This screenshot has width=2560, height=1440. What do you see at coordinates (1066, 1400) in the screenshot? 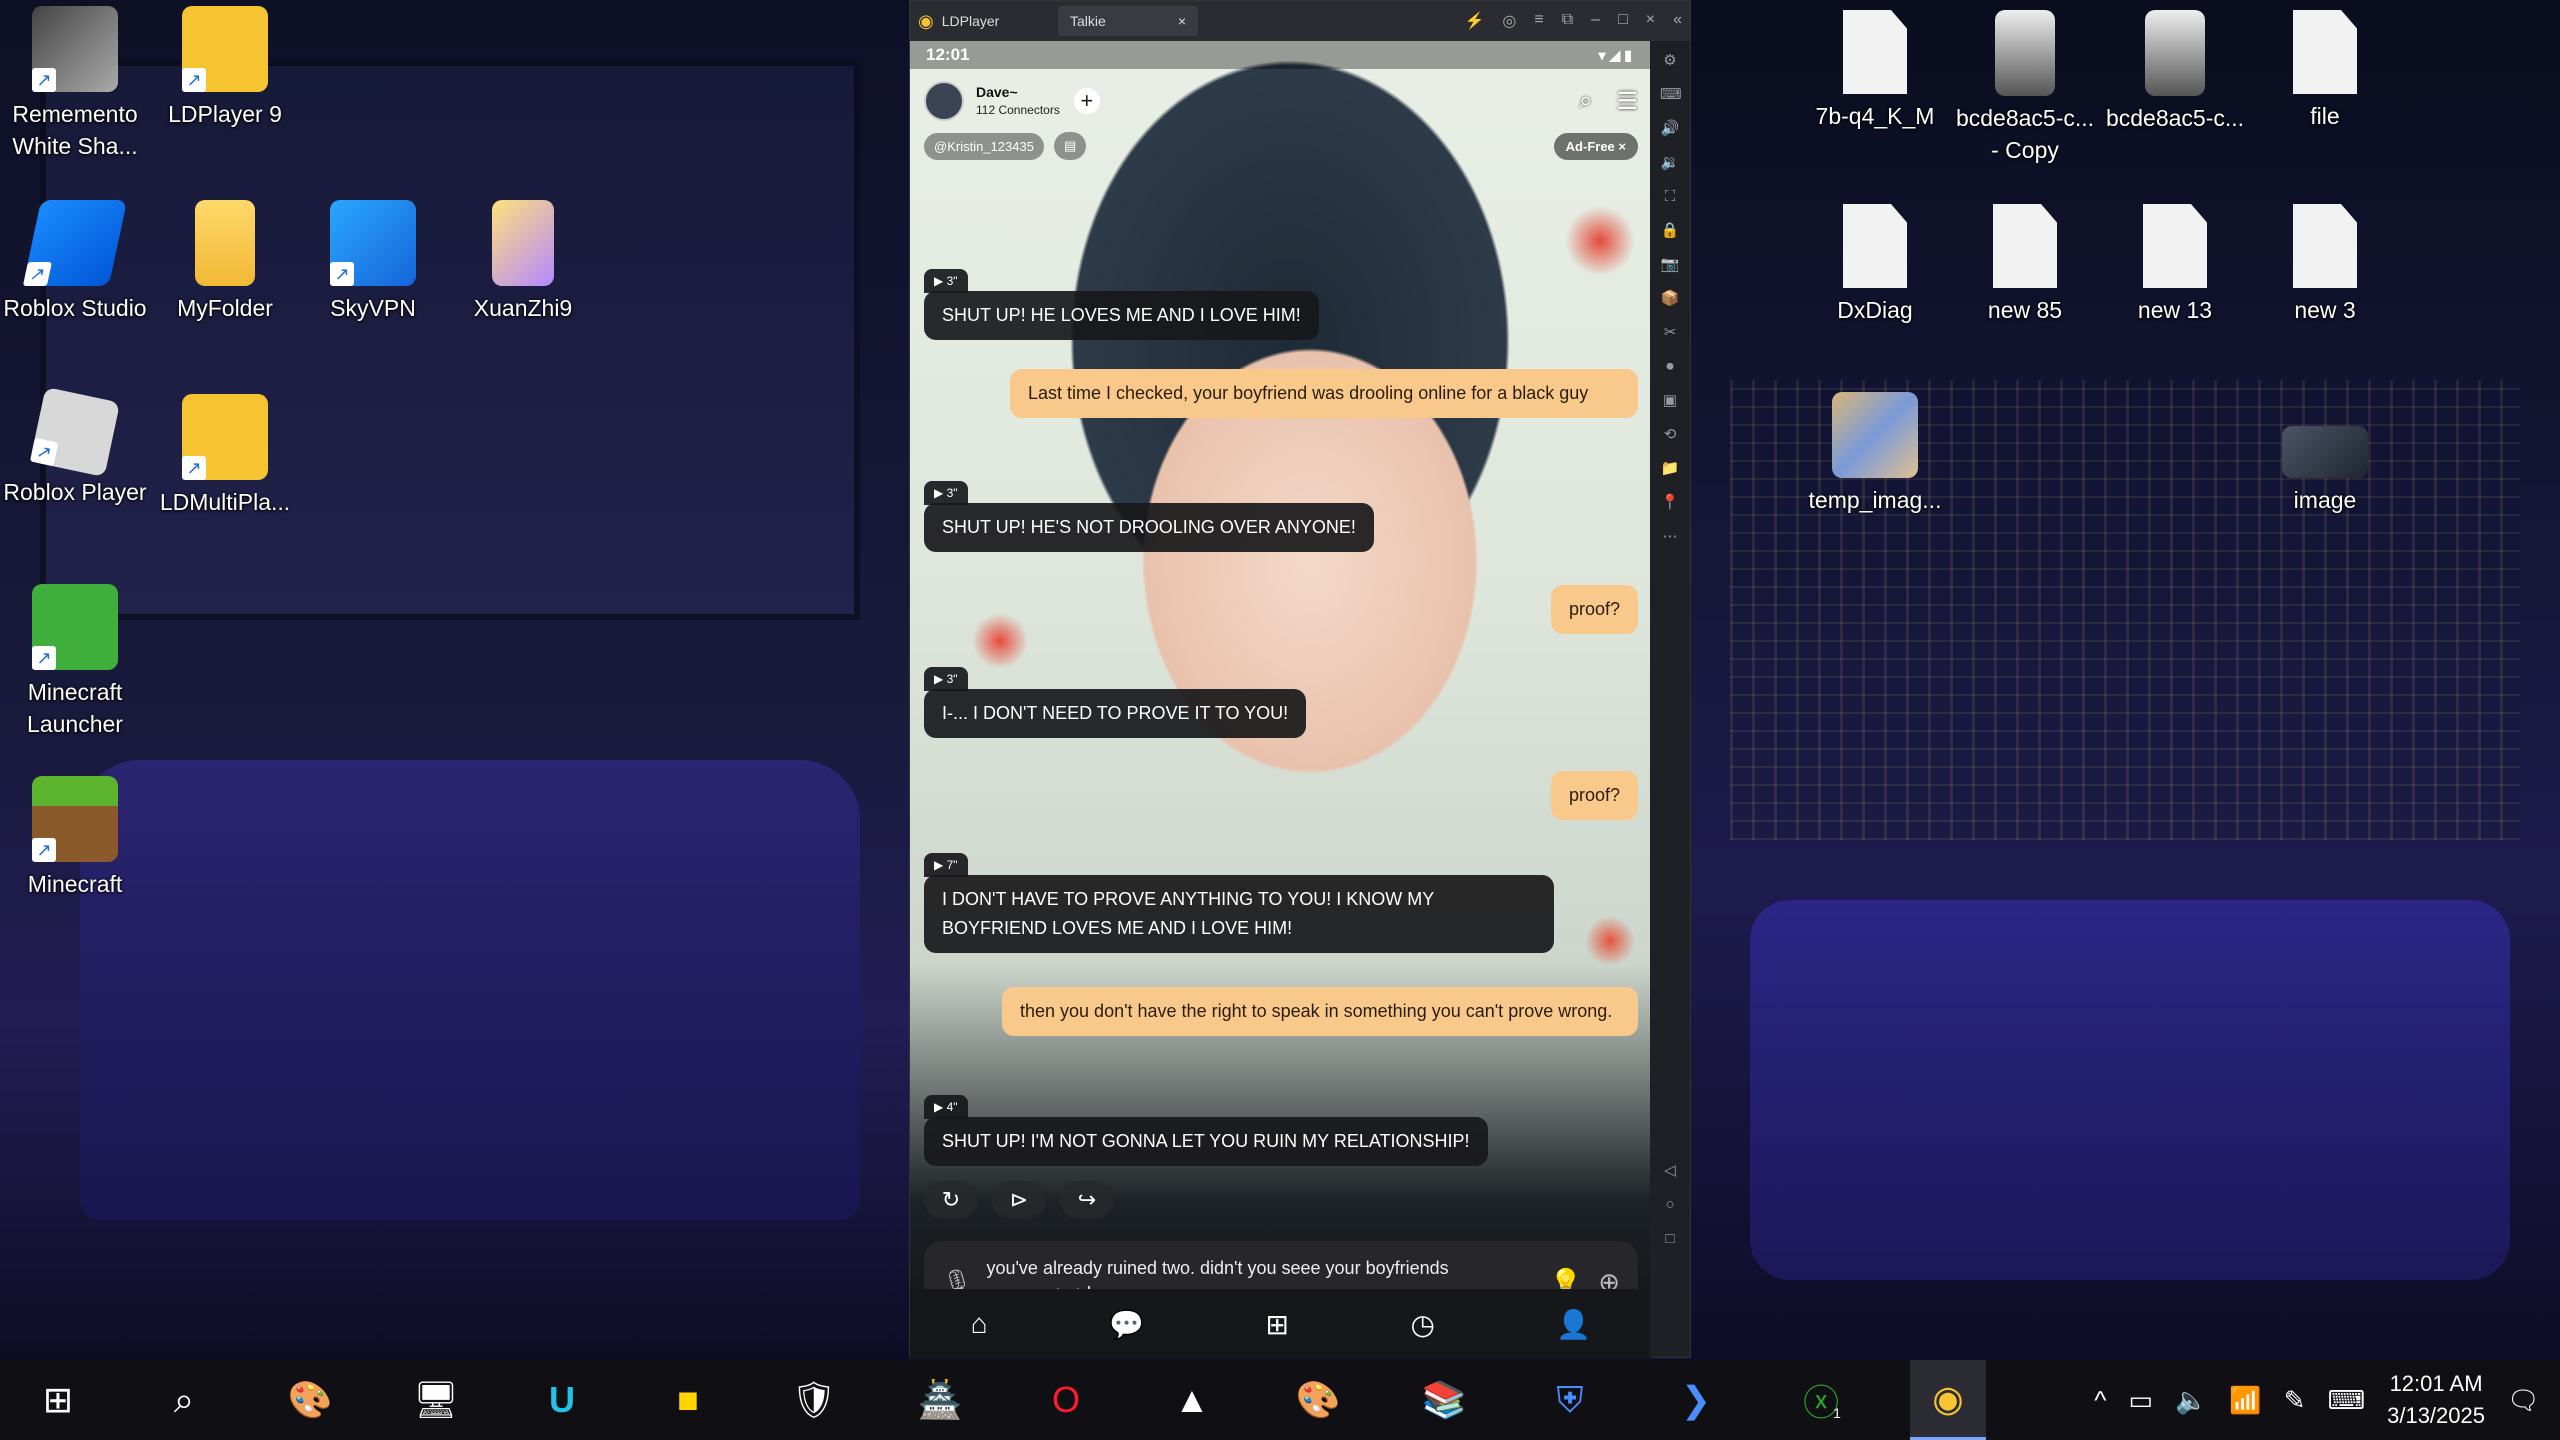
I see `taskbar-opera: O` at bounding box center [1066, 1400].